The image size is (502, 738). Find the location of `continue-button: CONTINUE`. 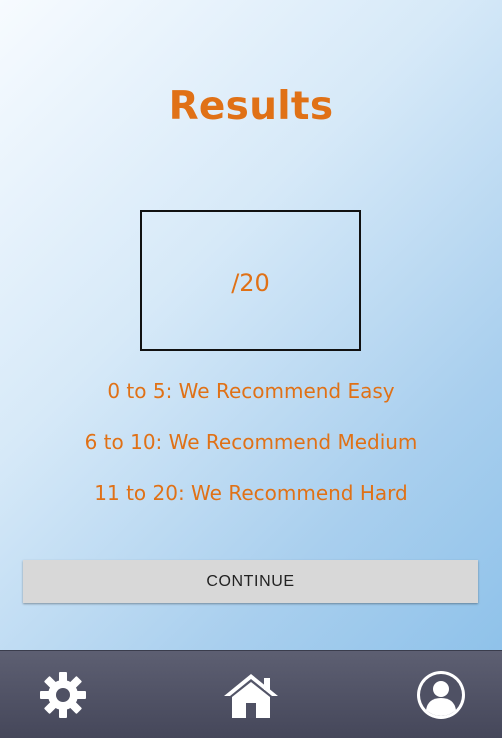

continue-button: CONTINUE is located at coordinates (250, 581).